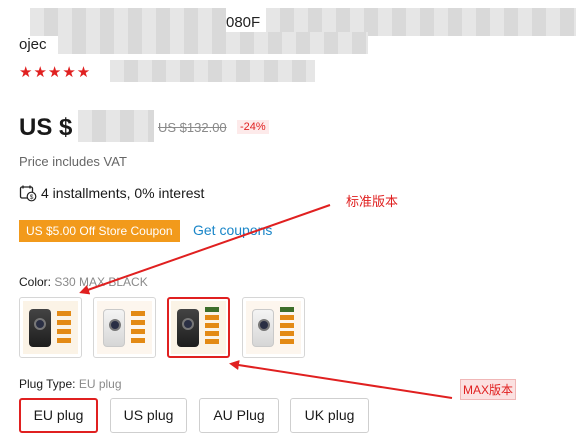 The height and width of the screenshot is (440, 586). What do you see at coordinates (341, 379) in the screenshot?
I see `arrow-to-max-thumb` at bounding box center [341, 379].